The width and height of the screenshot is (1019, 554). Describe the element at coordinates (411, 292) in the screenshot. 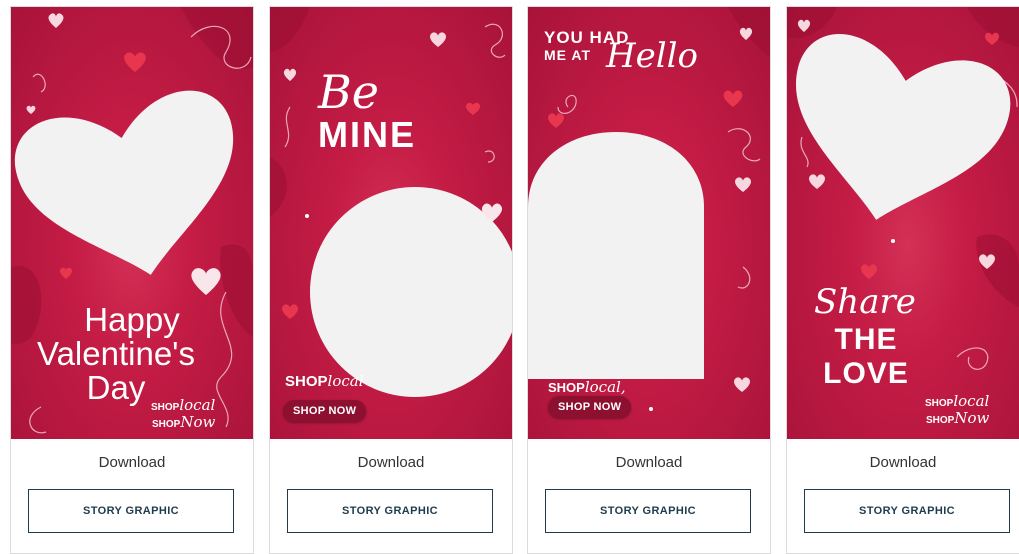

I see `circle-photo-frame` at that location.